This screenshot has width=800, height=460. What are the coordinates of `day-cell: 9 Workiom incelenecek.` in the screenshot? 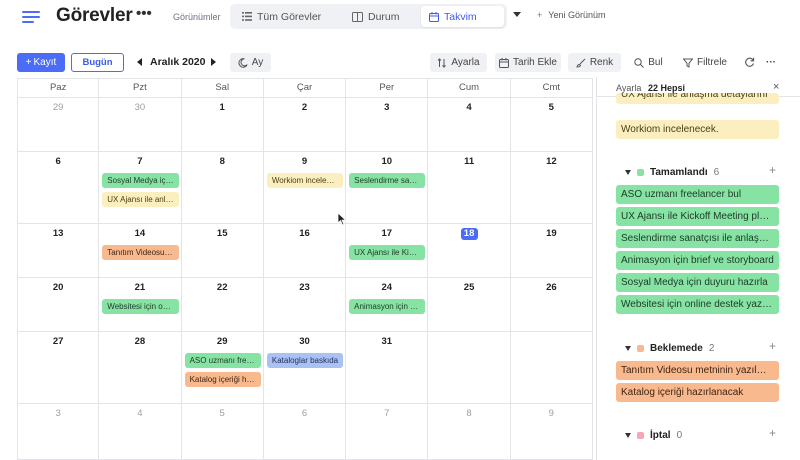 It's located at (305, 187).